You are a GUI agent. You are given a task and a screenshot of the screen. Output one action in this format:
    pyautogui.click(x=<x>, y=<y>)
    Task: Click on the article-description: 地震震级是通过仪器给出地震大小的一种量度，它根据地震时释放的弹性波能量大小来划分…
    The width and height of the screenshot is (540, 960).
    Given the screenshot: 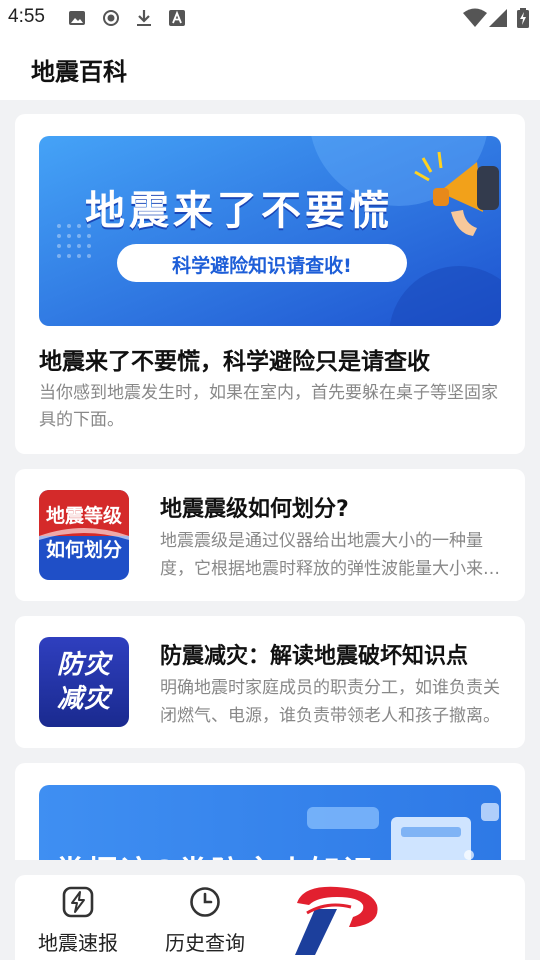 What is the action you would take?
    pyautogui.click(x=330, y=555)
    